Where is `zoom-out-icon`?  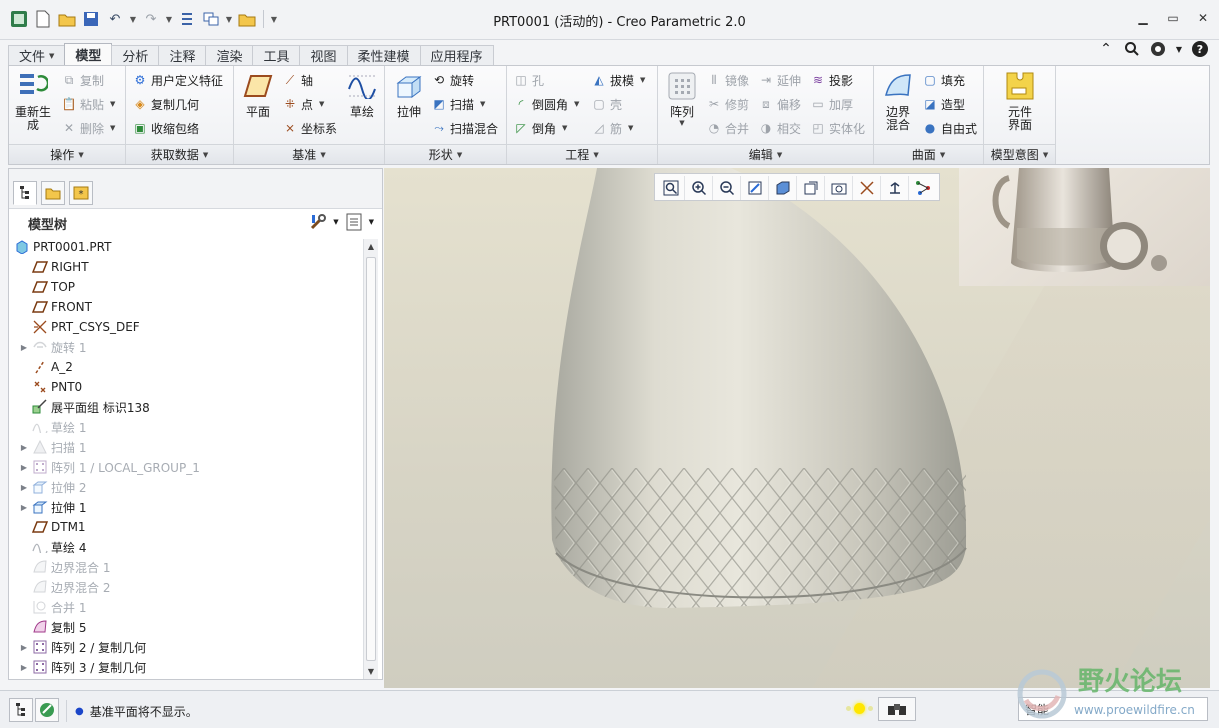
zoom-out-icon is located at coordinates (727, 188).